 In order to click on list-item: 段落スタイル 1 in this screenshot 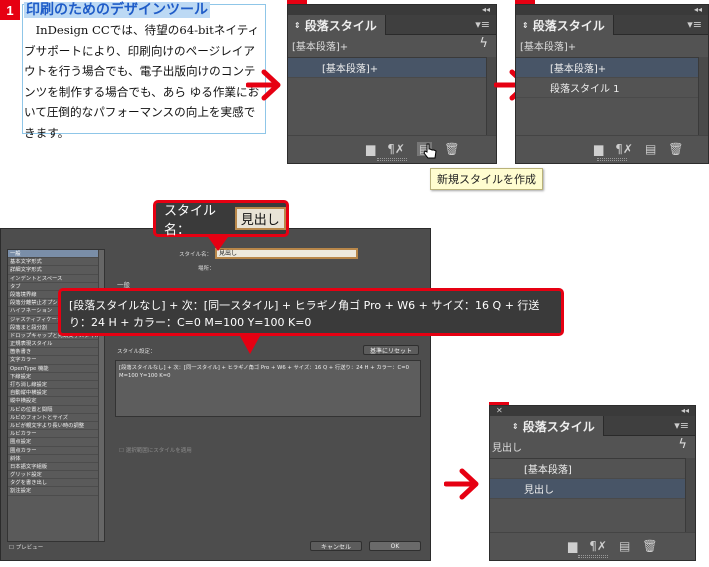, I will do `click(607, 88)`.